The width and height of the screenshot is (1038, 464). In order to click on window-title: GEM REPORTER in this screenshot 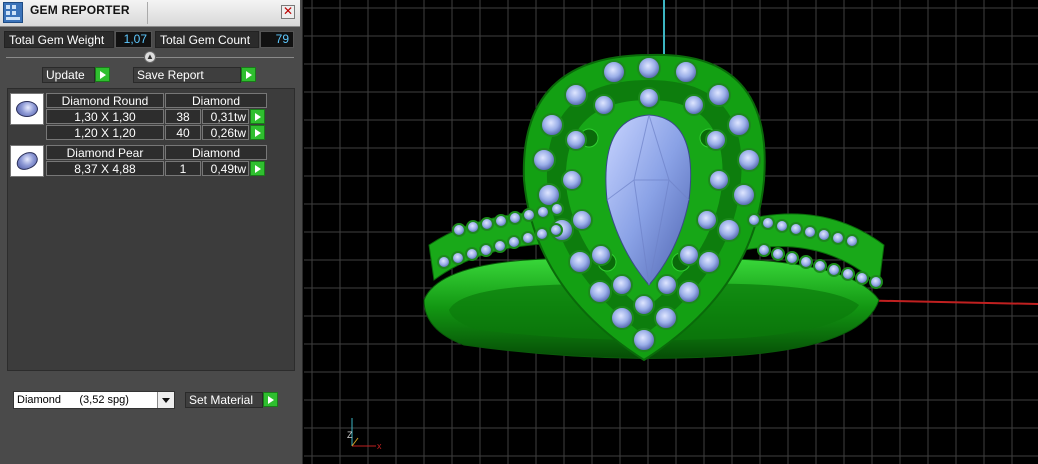, I will do `click(80, 10)`.